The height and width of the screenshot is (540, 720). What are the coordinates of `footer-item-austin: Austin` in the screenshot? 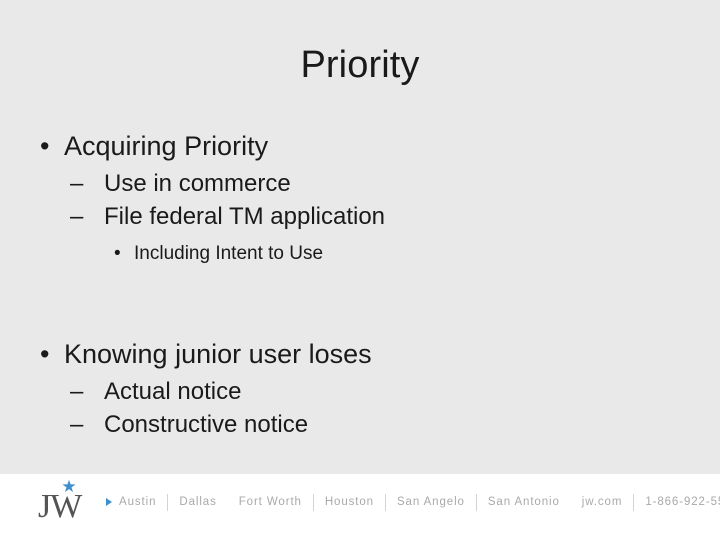 It's located at (143, 502).